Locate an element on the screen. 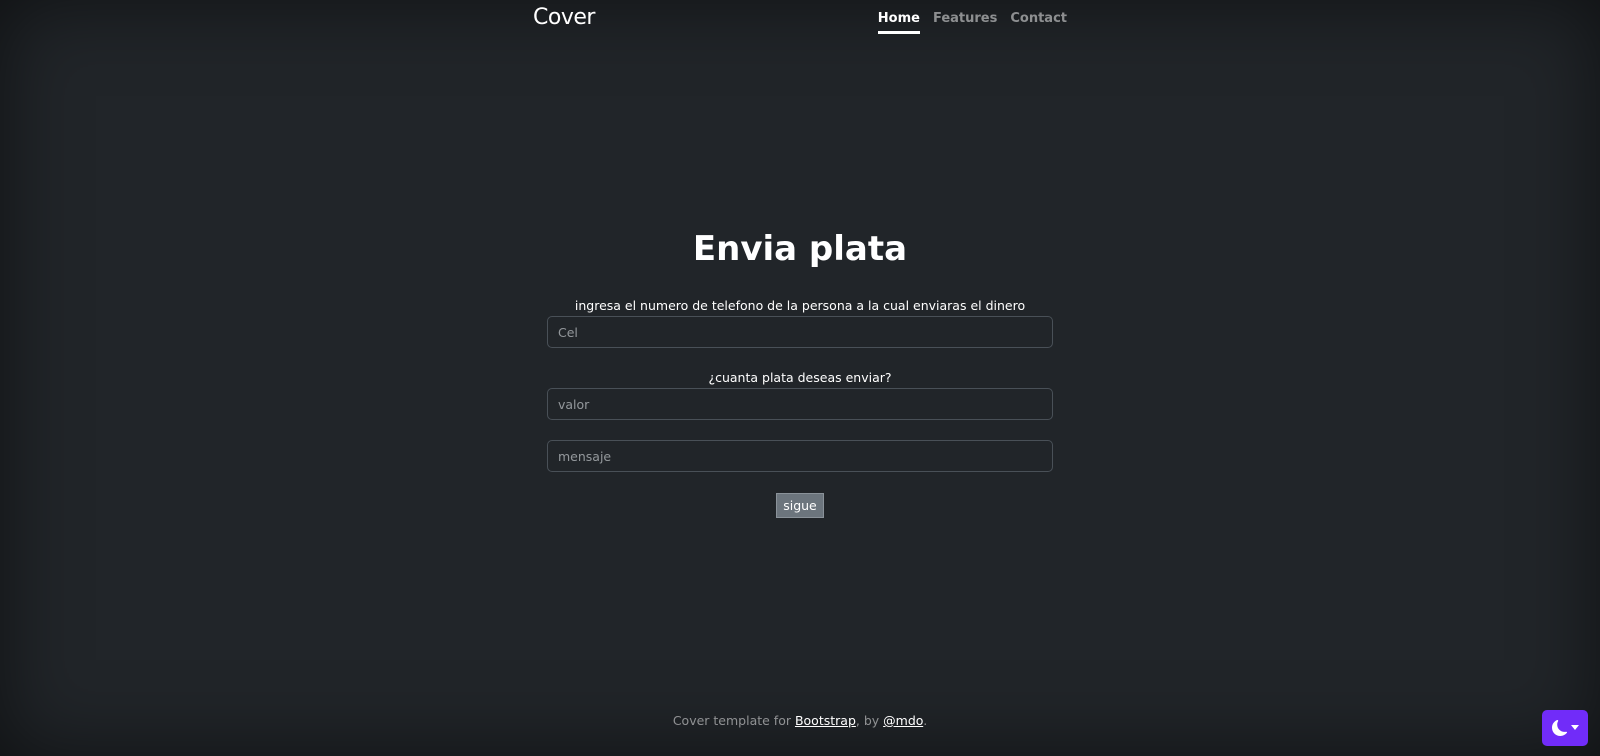  author-link: @mdo is located at coordinates (903, 720).